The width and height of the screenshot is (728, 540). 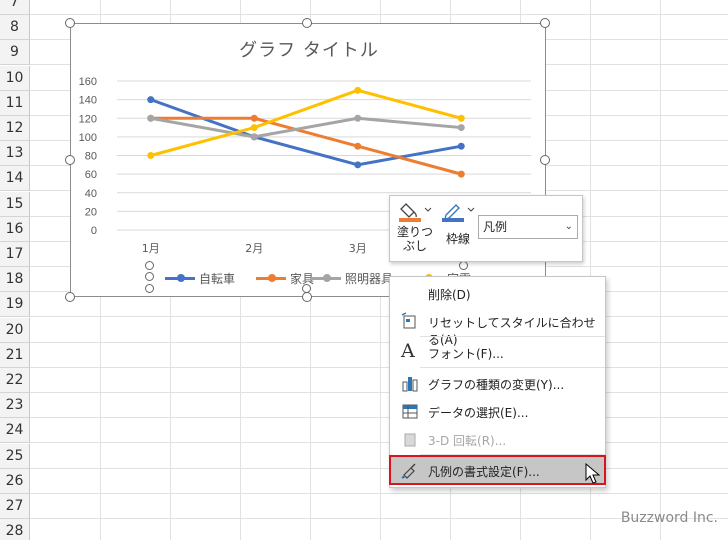 I want to click on series-line-照明器具, so click(x=306, y=127).